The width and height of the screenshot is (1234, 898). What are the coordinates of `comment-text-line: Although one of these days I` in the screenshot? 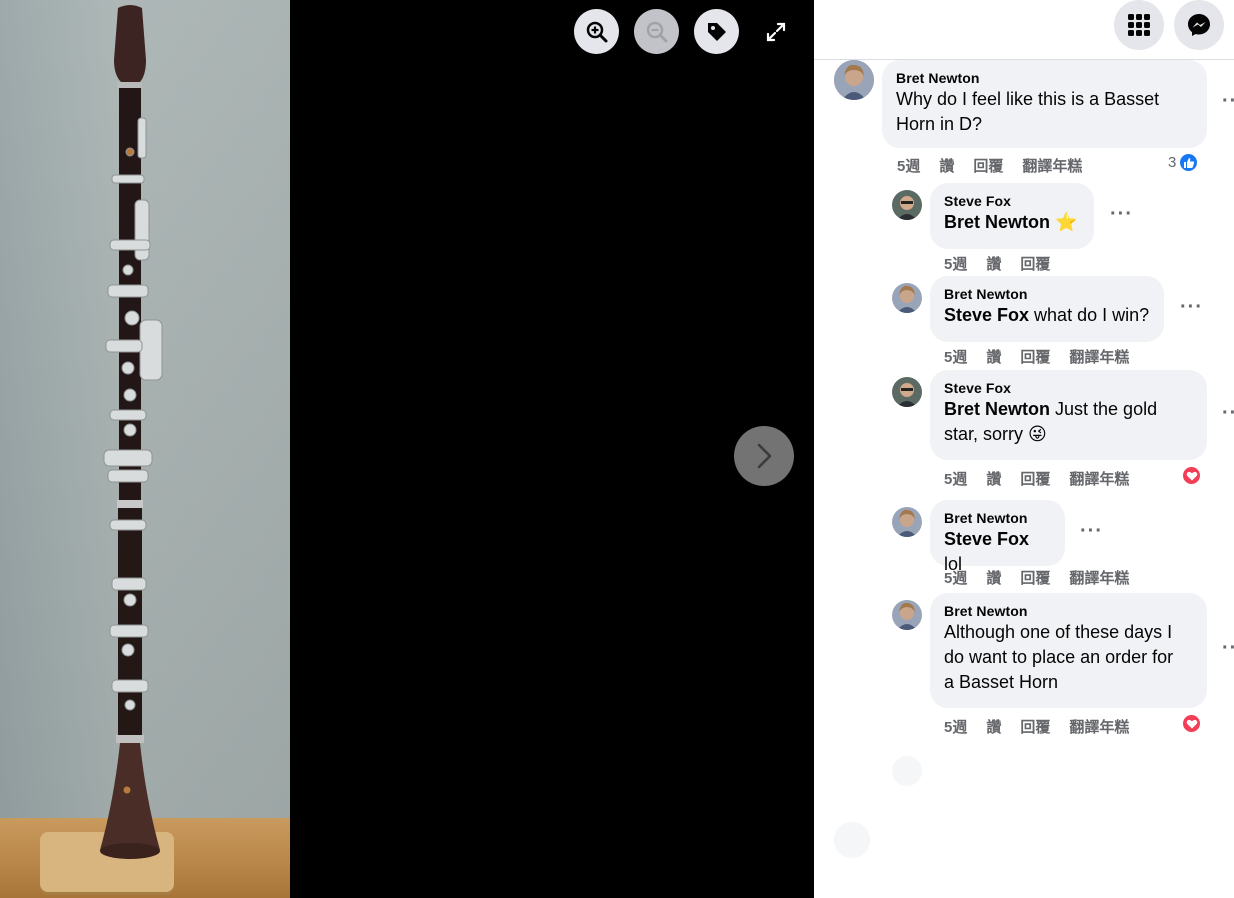 It's located at (1058, 632).